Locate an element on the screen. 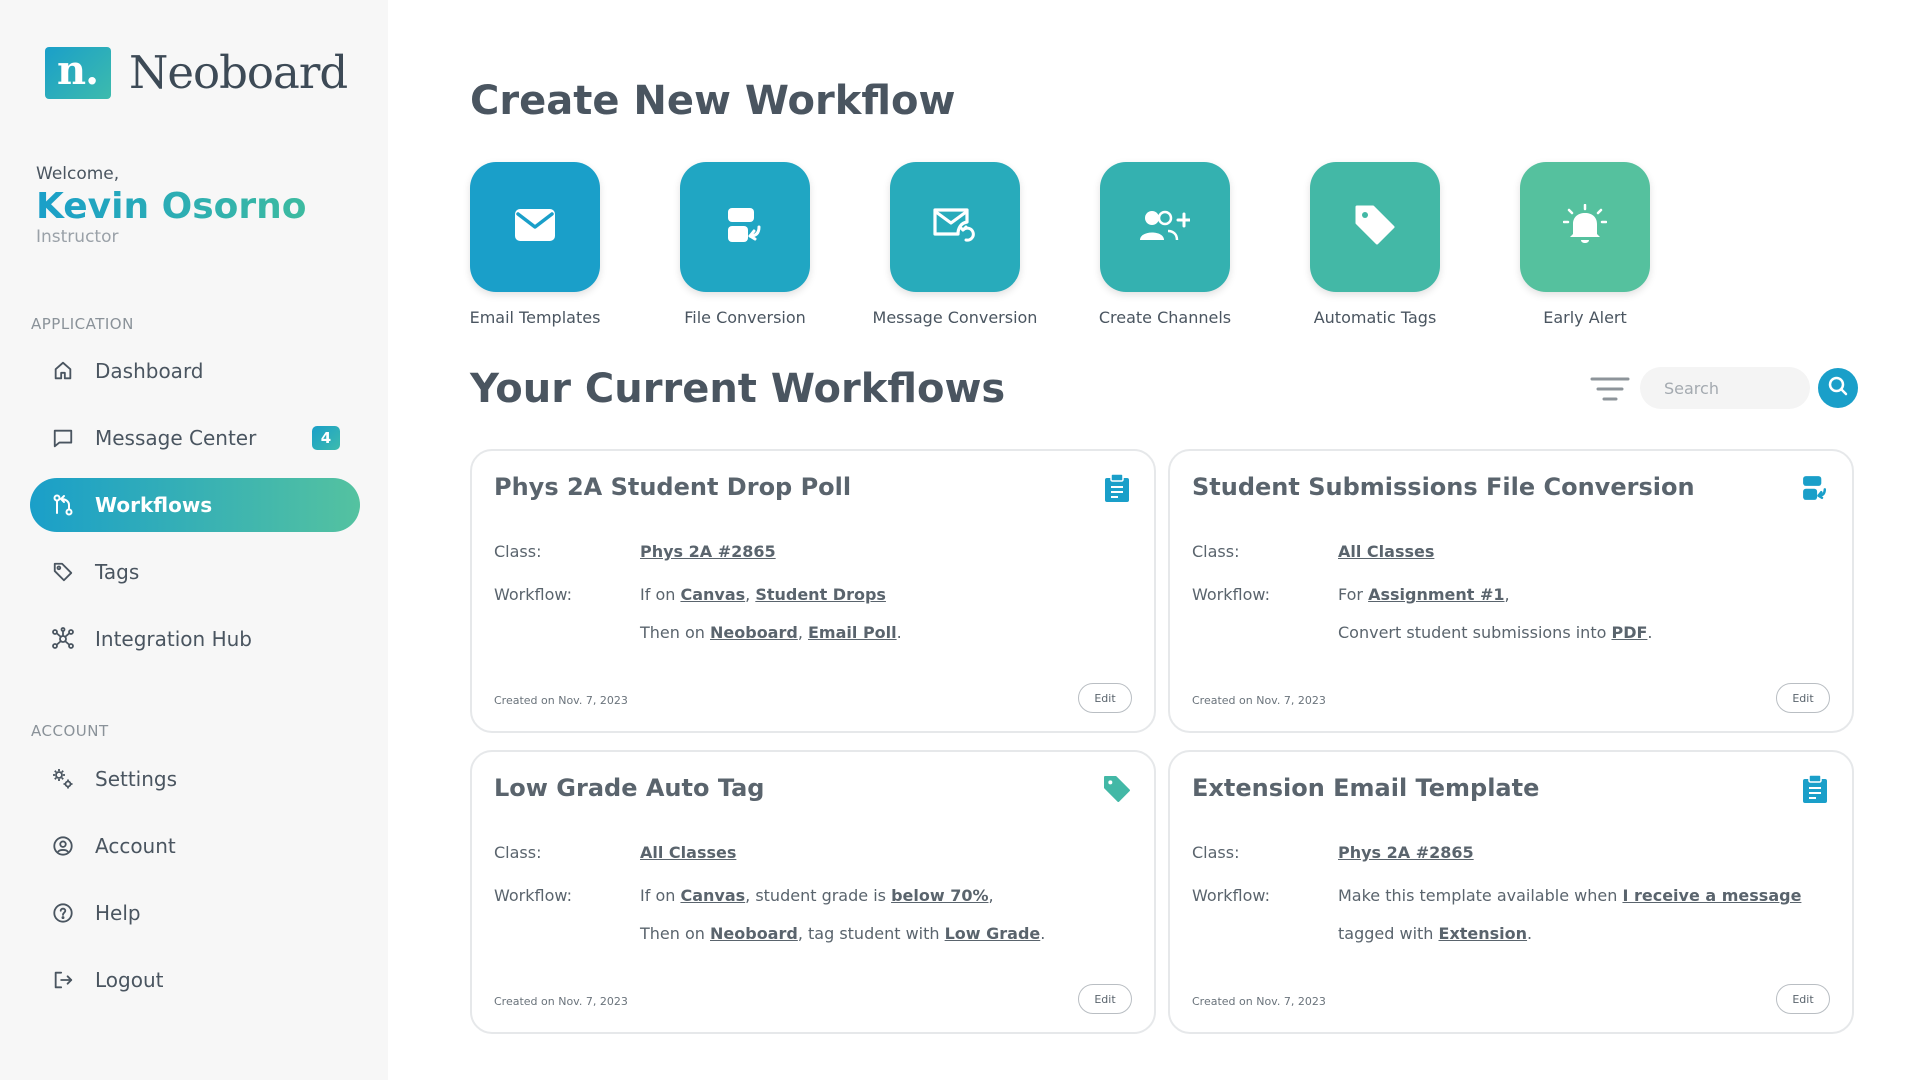  card-title: Phys 2A Student Drop Poll is located at coordinates (673, 487).